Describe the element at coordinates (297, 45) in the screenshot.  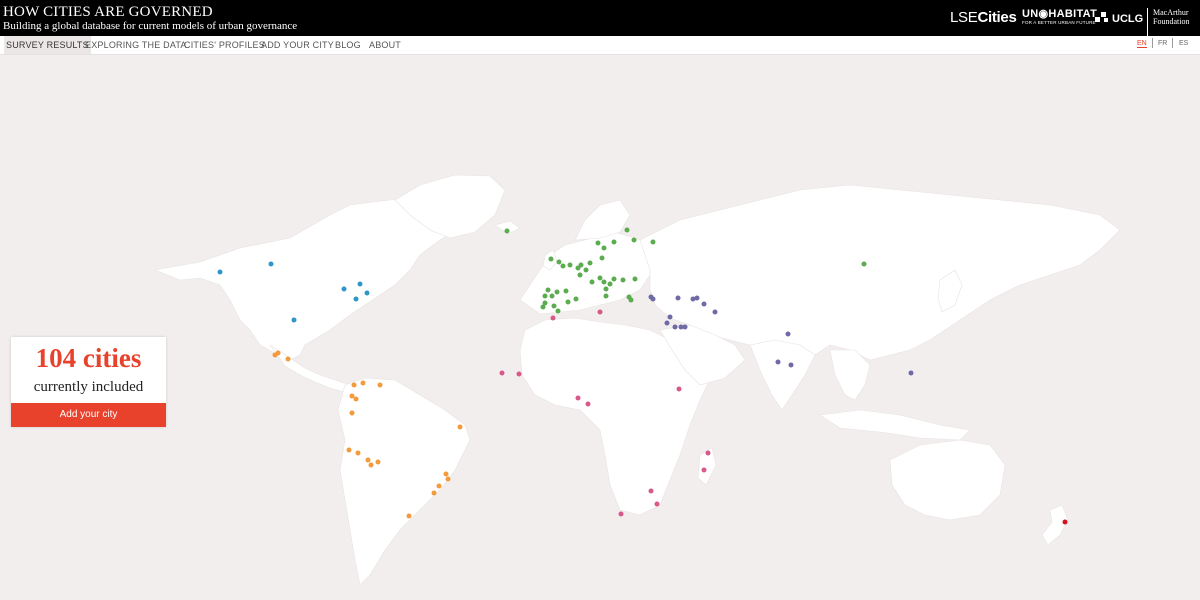
I see `nav-add-your-city: ADD YOUR CITY` at that location.